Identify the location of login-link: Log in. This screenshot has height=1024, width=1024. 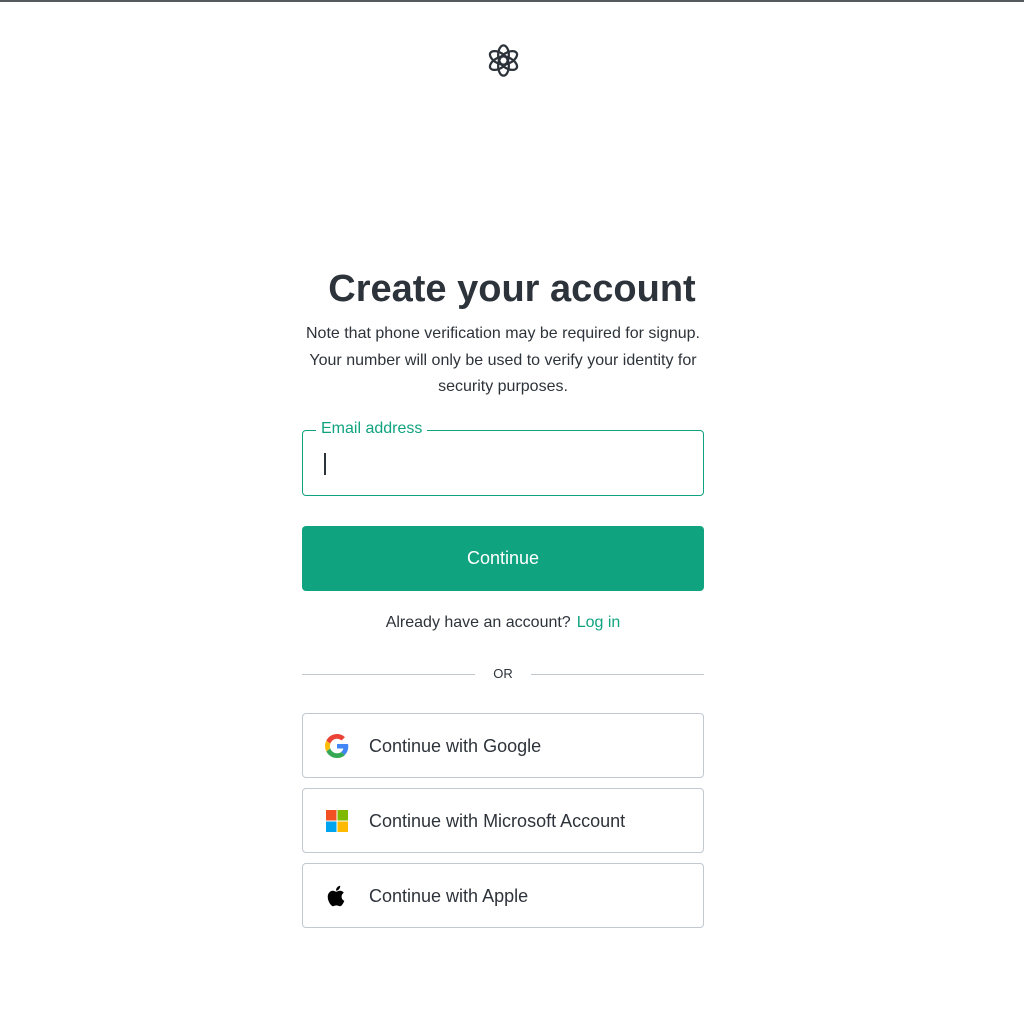
(599, 622).